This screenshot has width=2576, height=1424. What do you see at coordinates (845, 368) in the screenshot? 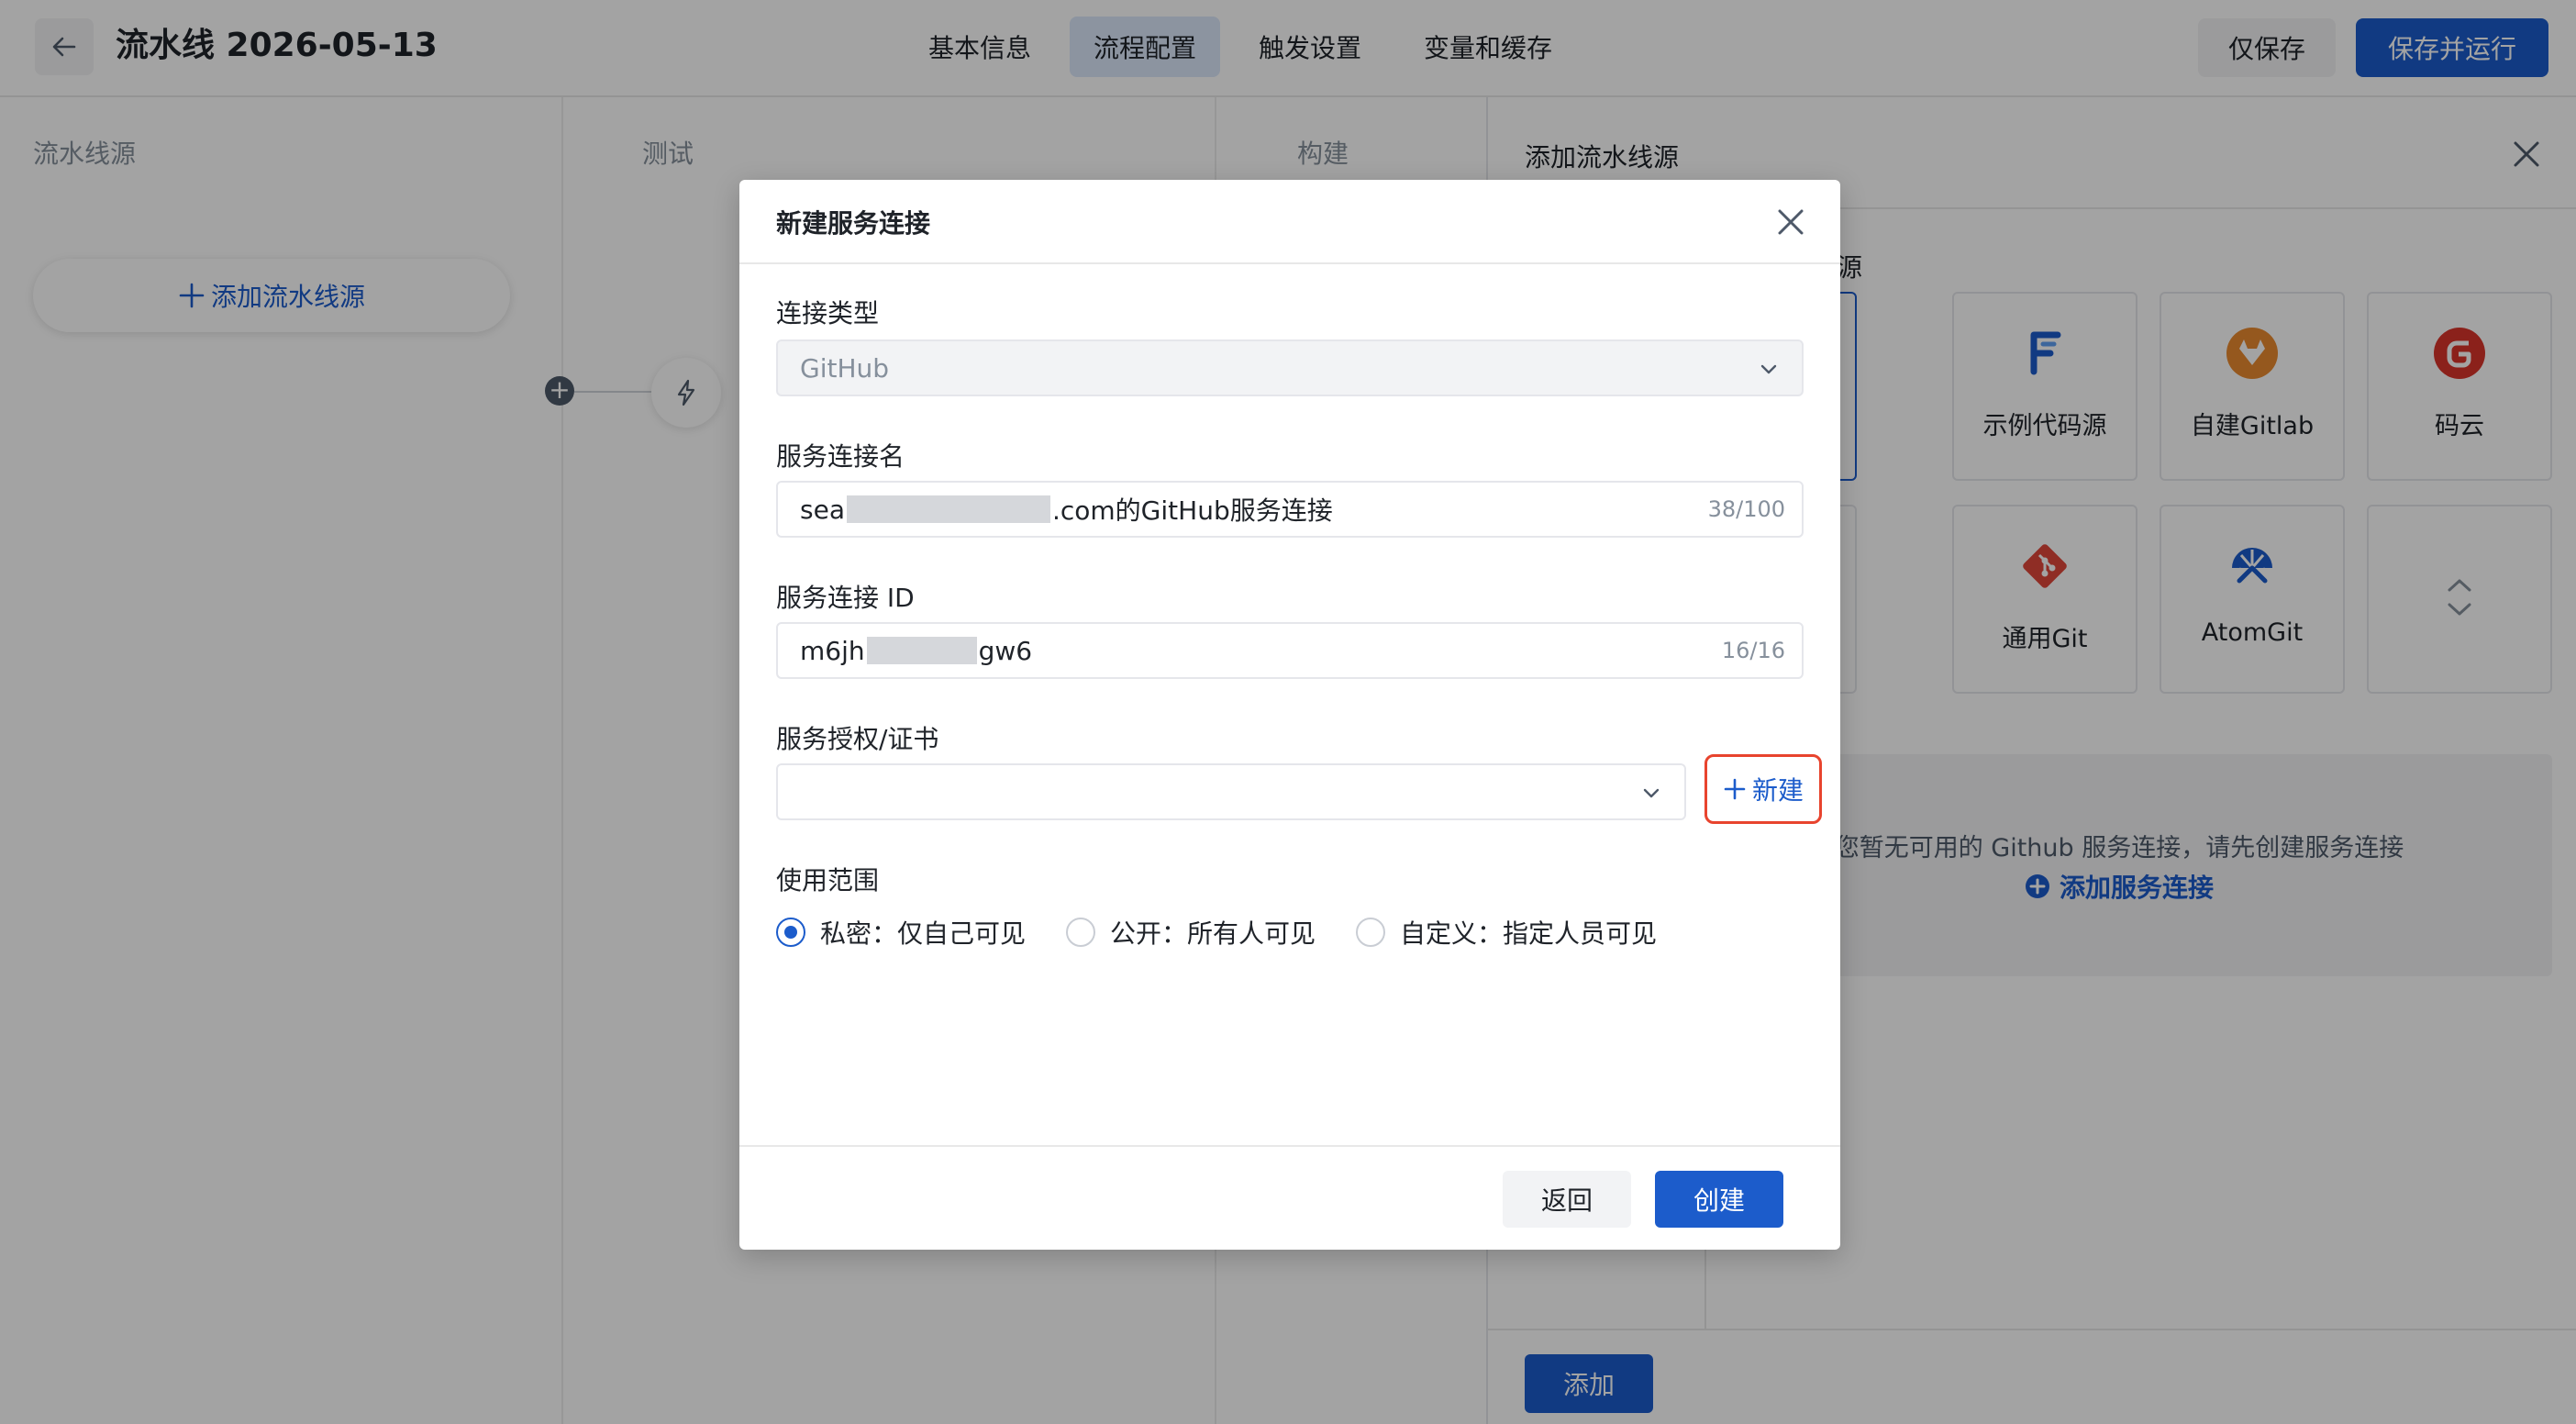
I see `connection-type-value: GitHub` at bounding box center [845, 368].